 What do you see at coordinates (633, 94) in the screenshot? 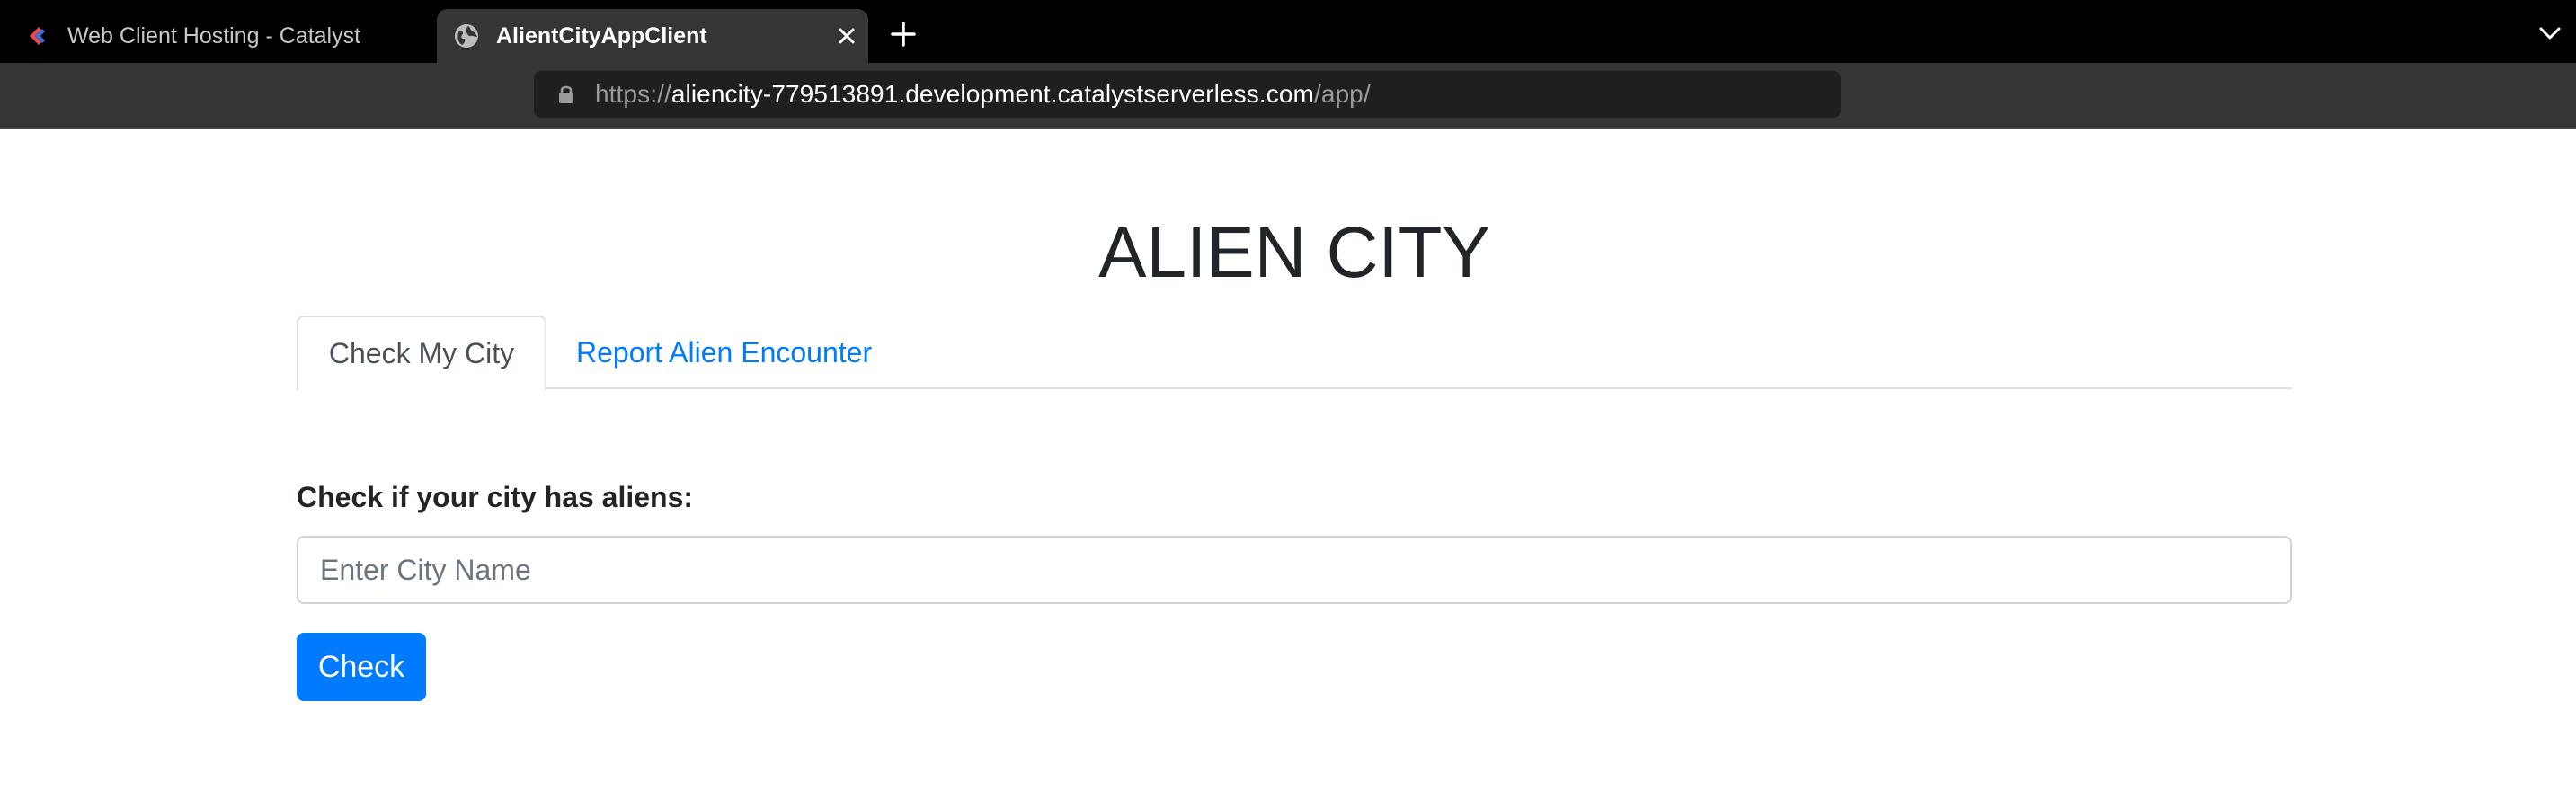
I see `url-scheme: https://` at bounding box center [633, 94].